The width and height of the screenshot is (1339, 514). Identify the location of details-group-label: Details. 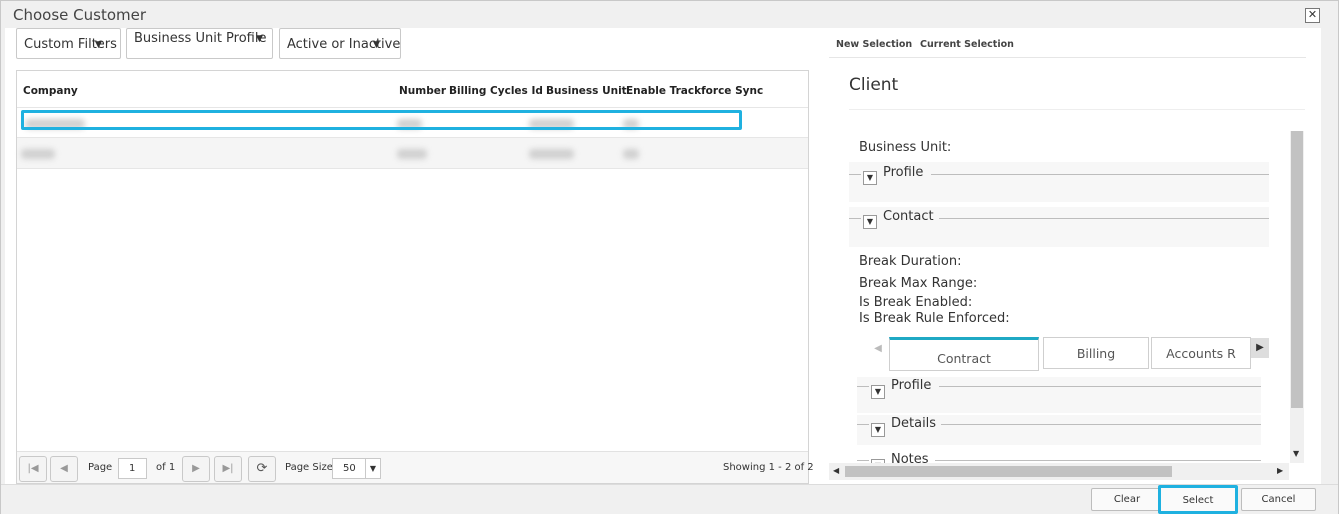
(914, 423).